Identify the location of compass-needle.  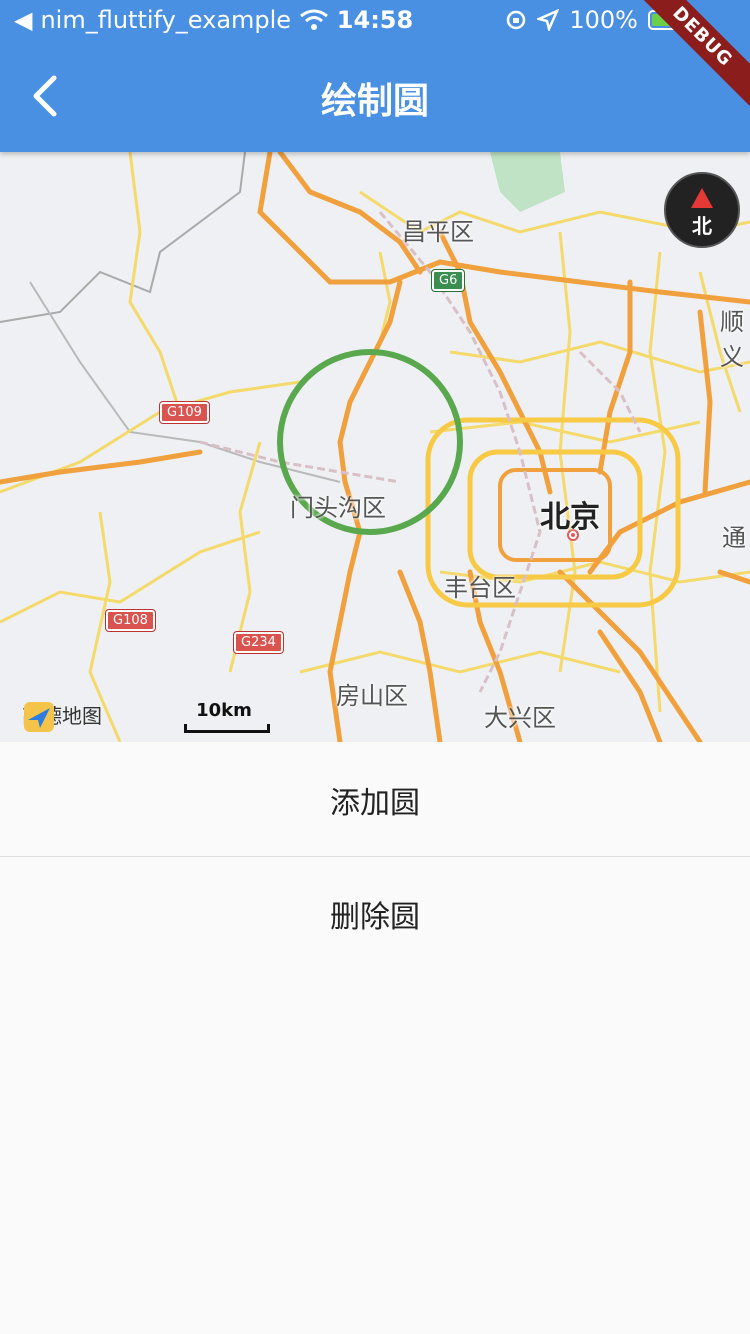
(702, 198).